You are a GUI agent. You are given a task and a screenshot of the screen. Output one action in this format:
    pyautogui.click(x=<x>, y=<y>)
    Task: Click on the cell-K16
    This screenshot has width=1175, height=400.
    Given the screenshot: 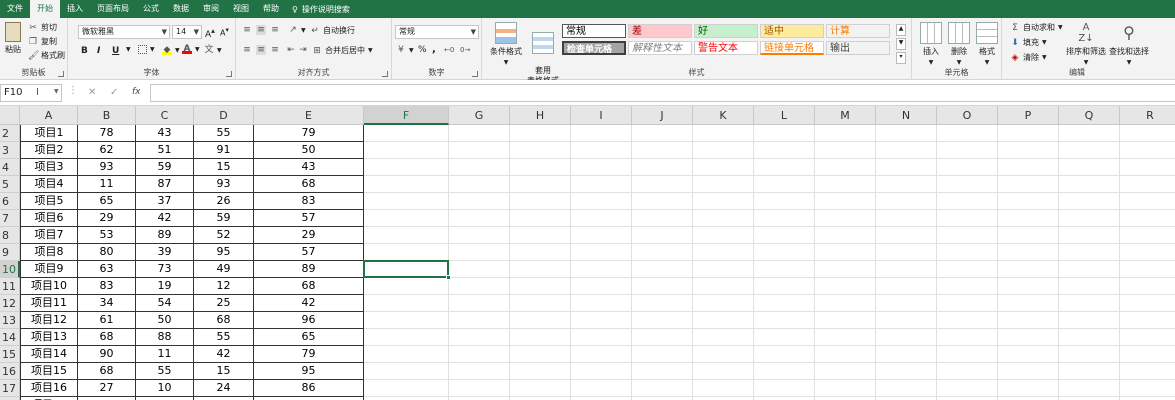 What is the action you would take?
    pyautogui.click(x=723, y=371)
    